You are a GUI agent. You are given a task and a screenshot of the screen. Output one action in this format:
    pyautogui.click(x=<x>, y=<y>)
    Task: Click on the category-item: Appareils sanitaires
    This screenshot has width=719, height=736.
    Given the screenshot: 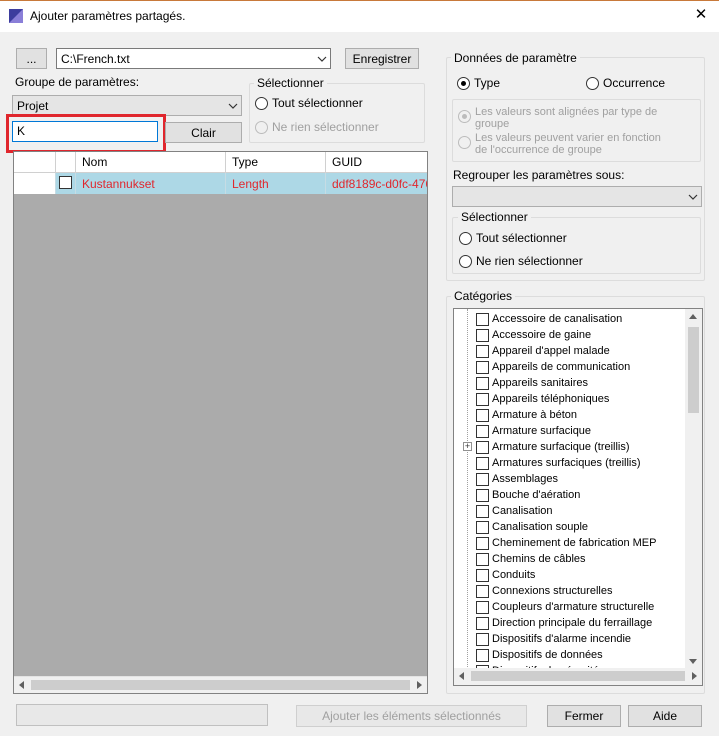 What is the action you would take?
    pyautogui.click(x=532, y=383)
    